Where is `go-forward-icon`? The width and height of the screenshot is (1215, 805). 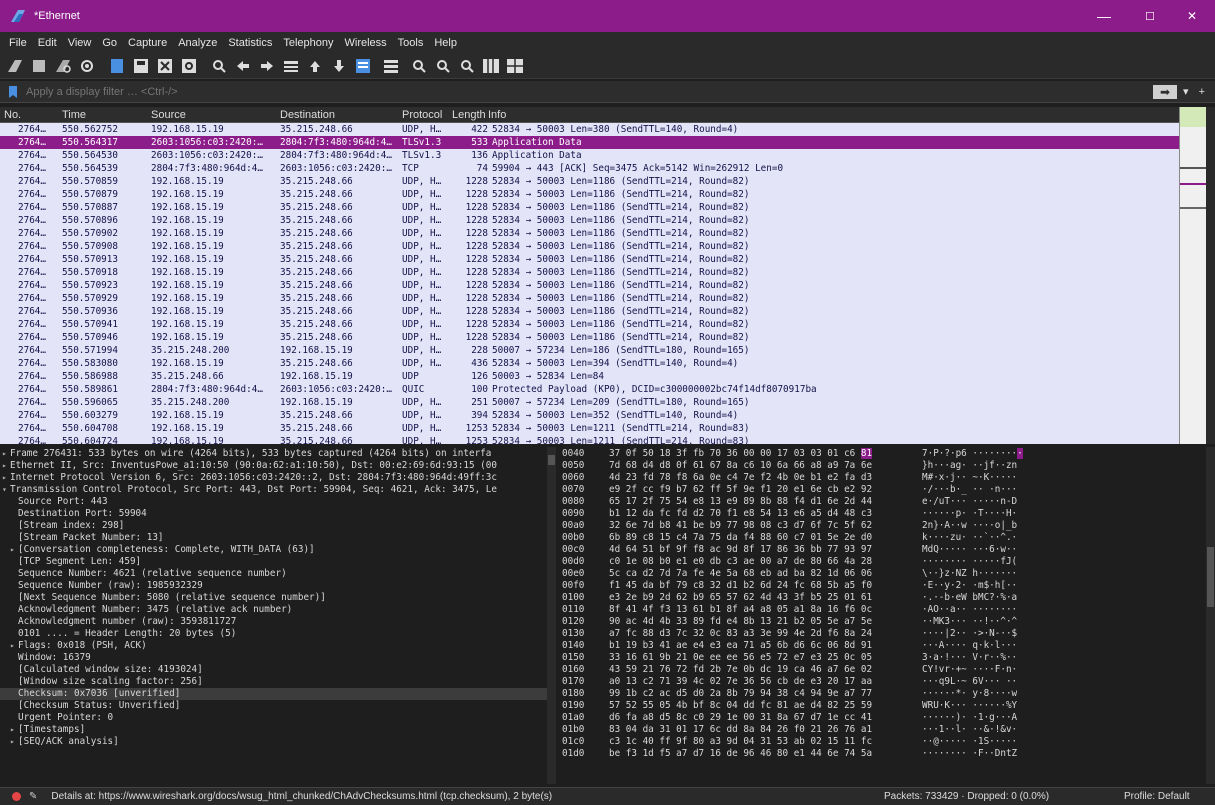 go-forward-icon is located at coordinates (267, 66).